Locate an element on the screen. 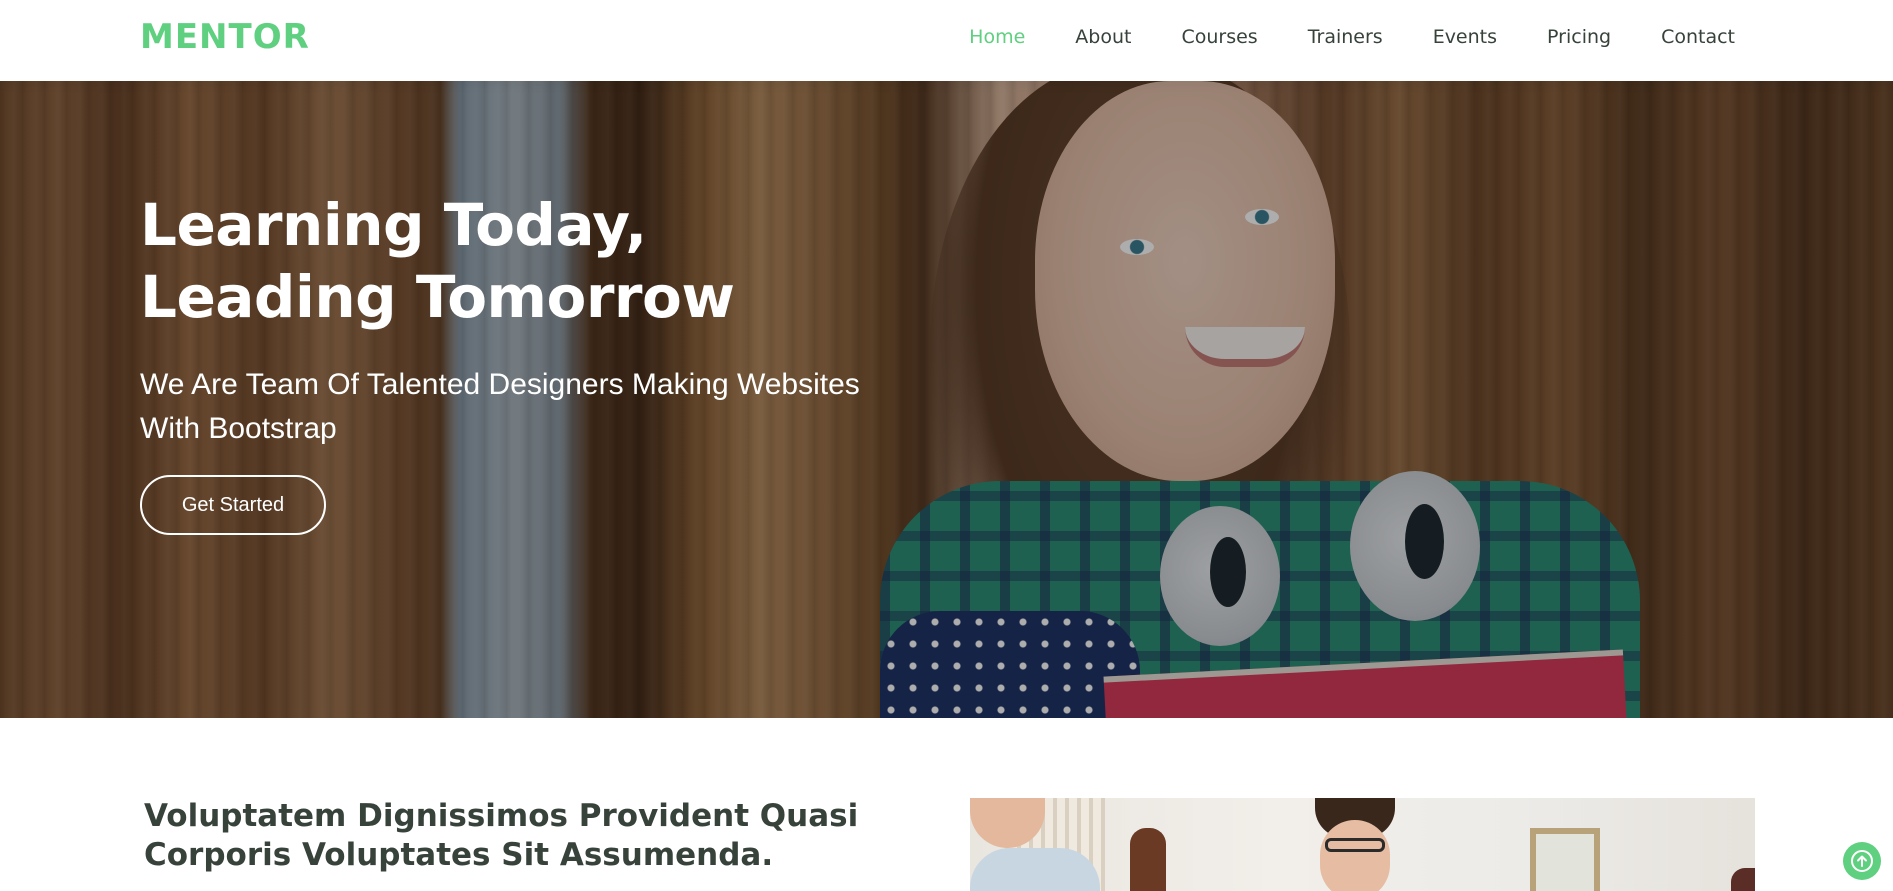  hero-title: Learning Today, Leading Tomorrow is located at coordinates (590, 261).